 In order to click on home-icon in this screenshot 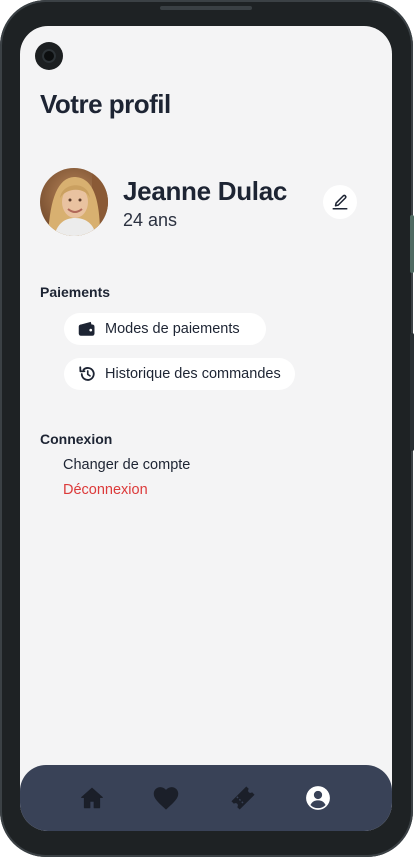, I will do `click(92, 798)`.